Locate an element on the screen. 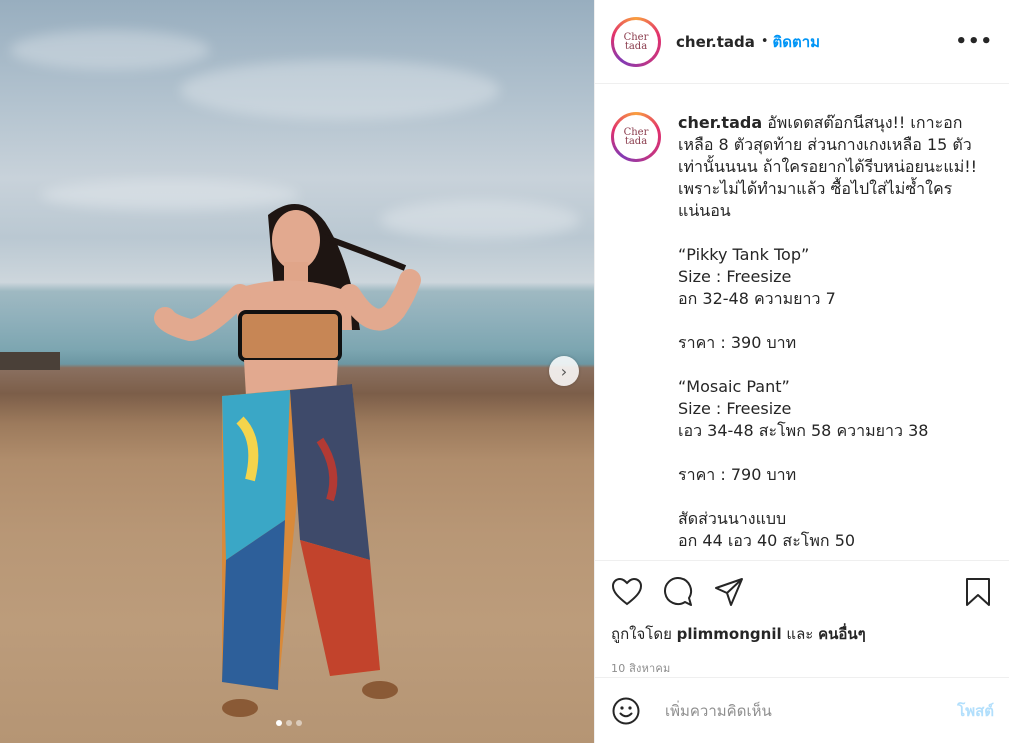 Image resolution: width=1009 pixels, height=743 pixels. emoji-icon is located at coordinates (626, 711).